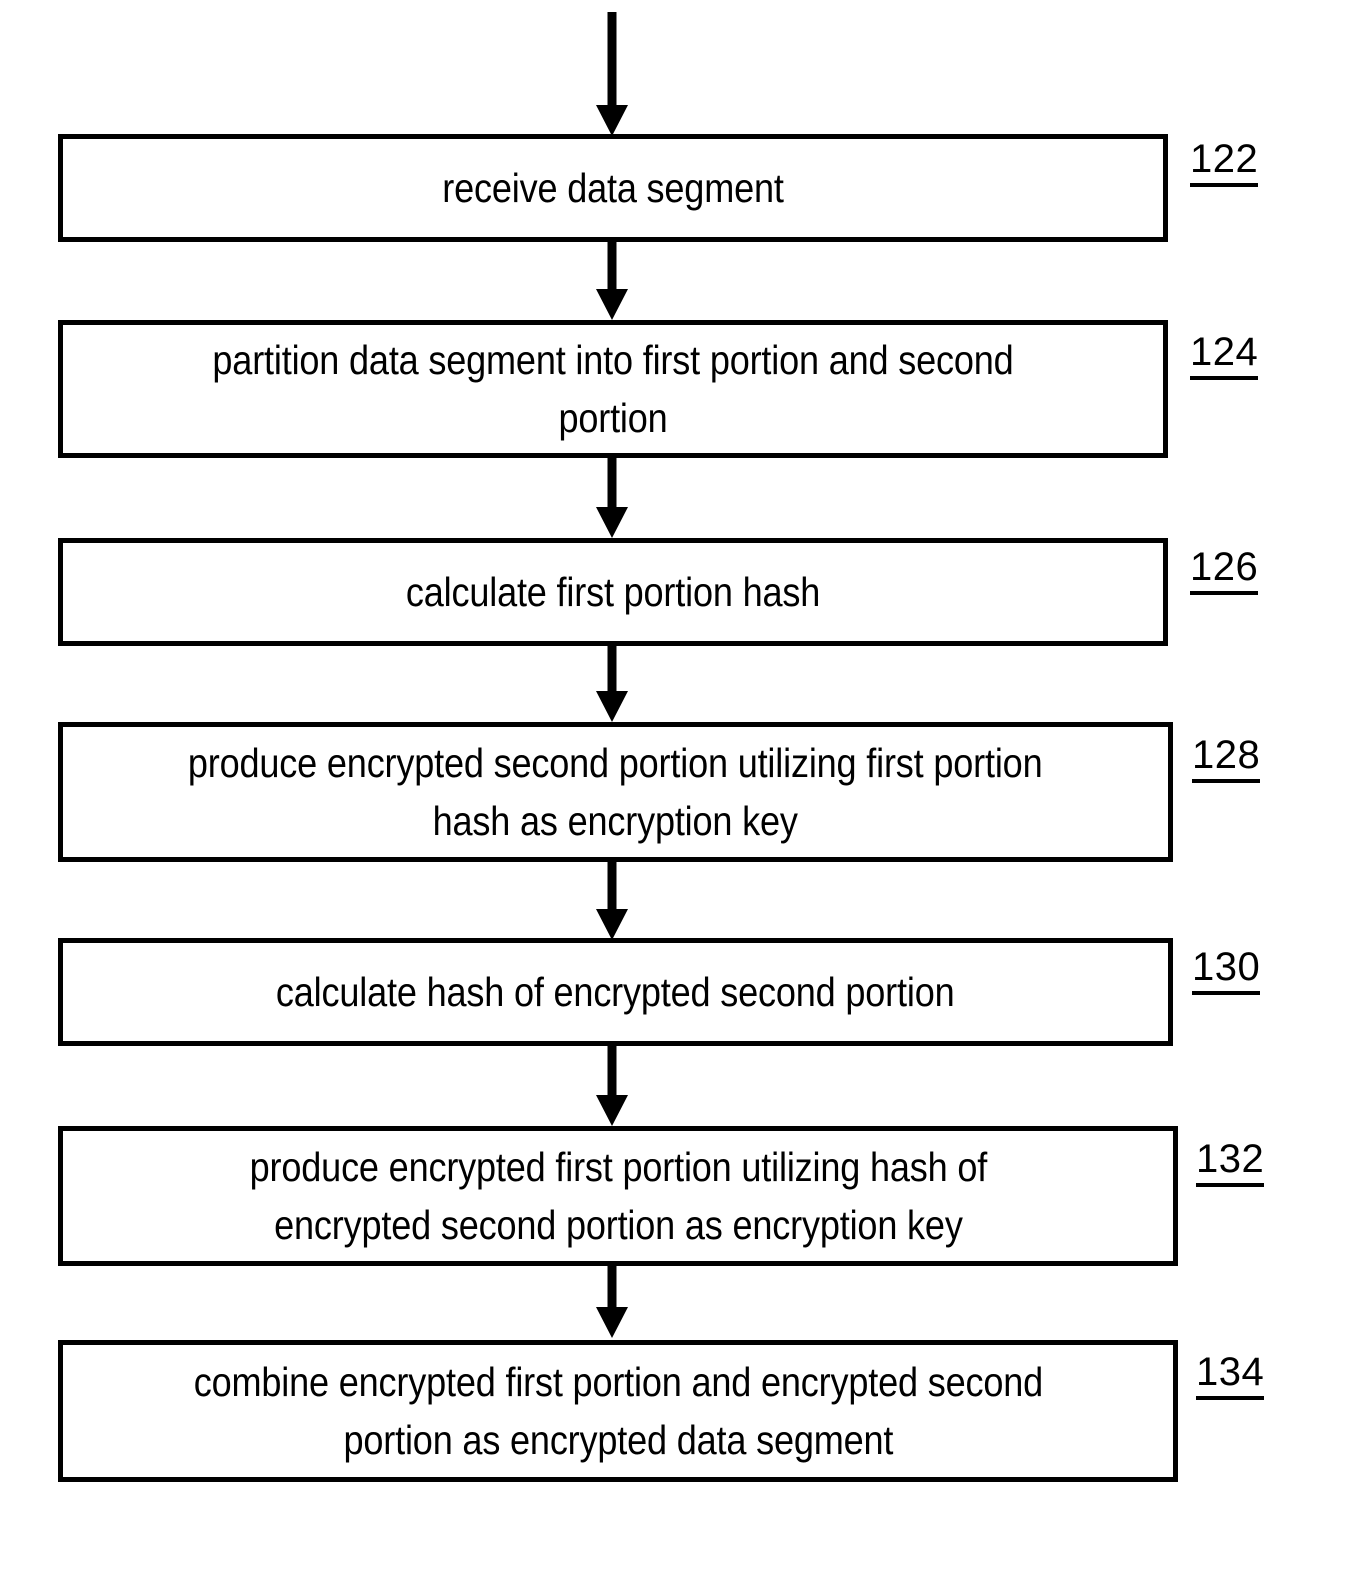 The width and height of the screenshot is (1353, 1596). What do you see at coordinates (1224, 162) in the screenshot?
I see `flow-step-1-ref: 122` at bounding box center [1224, 162].